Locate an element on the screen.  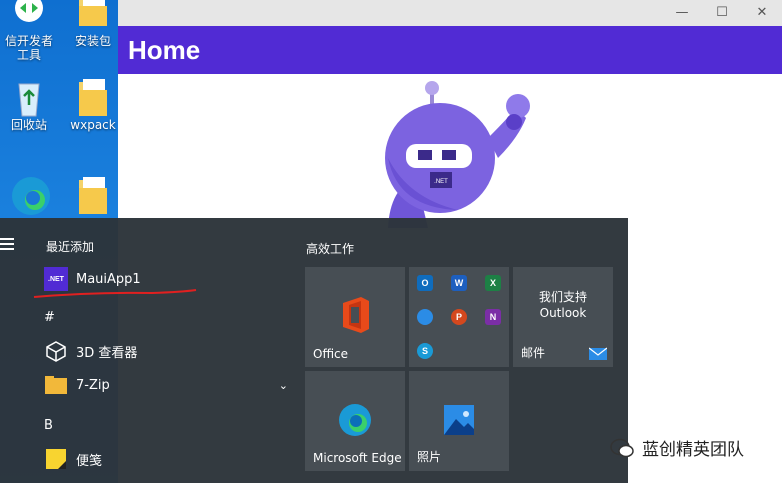
letter-index-b: B is located at coordinates (48, 425).